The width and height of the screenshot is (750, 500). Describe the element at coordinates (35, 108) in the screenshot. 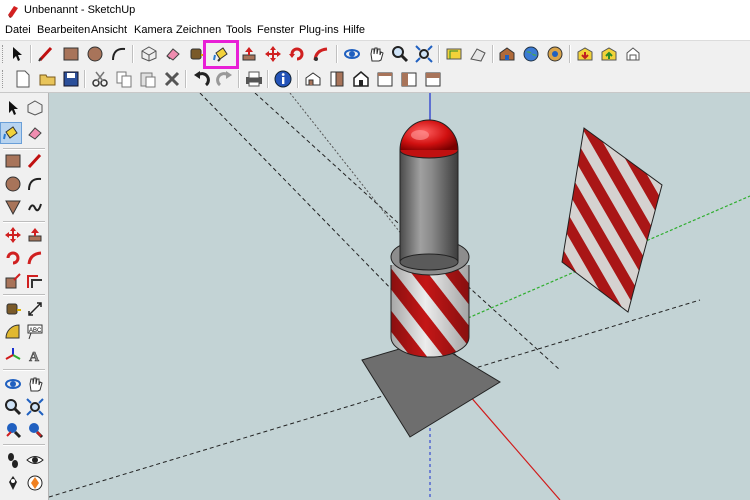

I see `make-component-icon` at that location.